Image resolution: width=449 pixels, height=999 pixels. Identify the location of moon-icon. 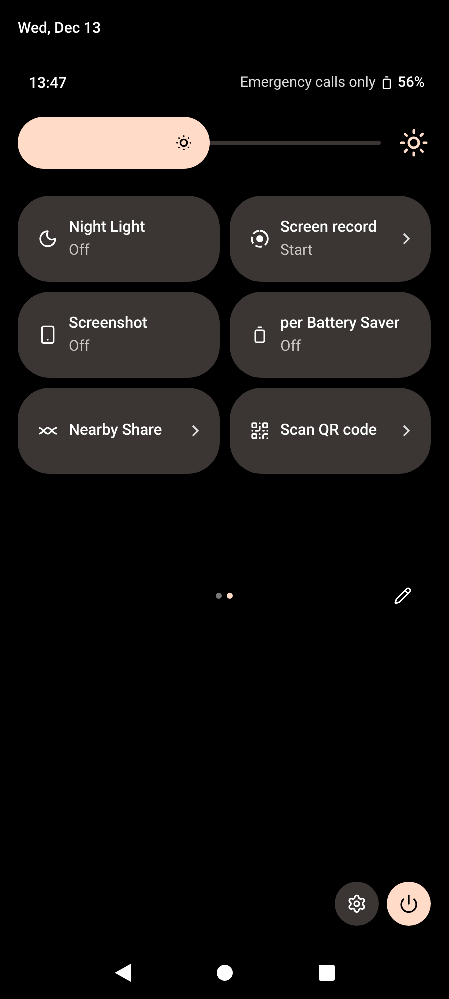
(48, 238).